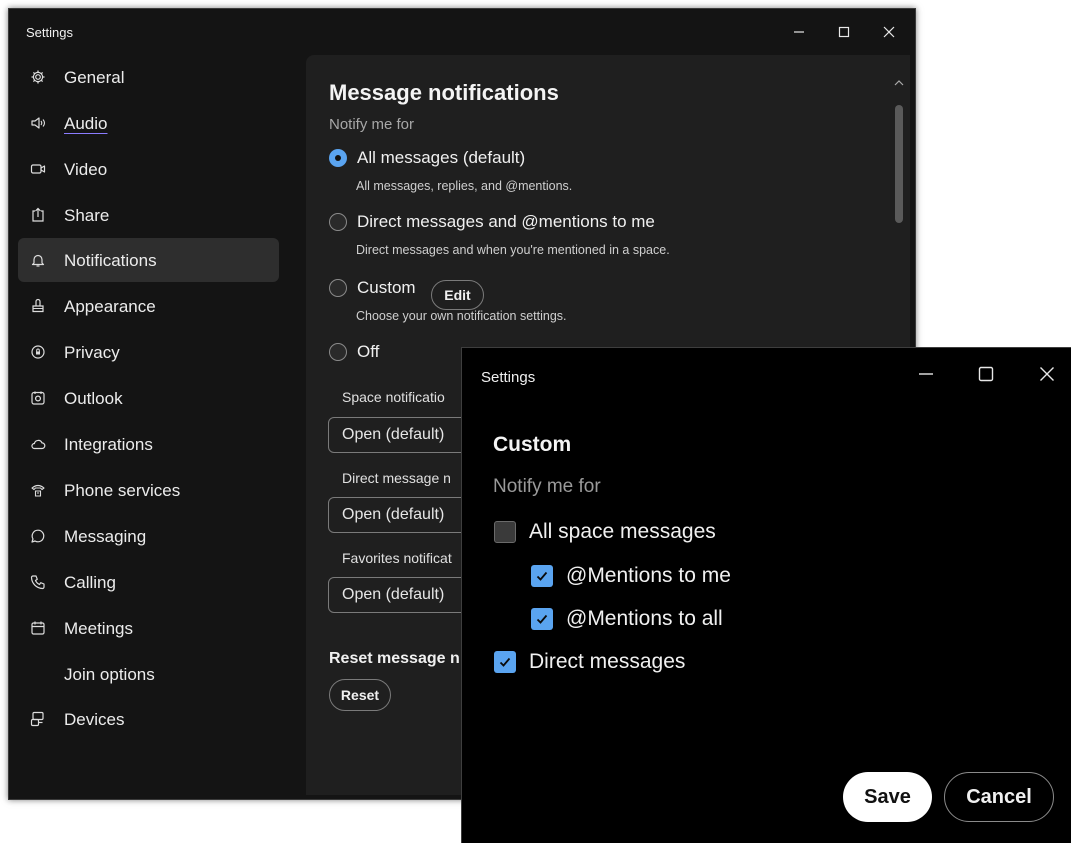  I want to click on bell-icon, so click(38, 260).